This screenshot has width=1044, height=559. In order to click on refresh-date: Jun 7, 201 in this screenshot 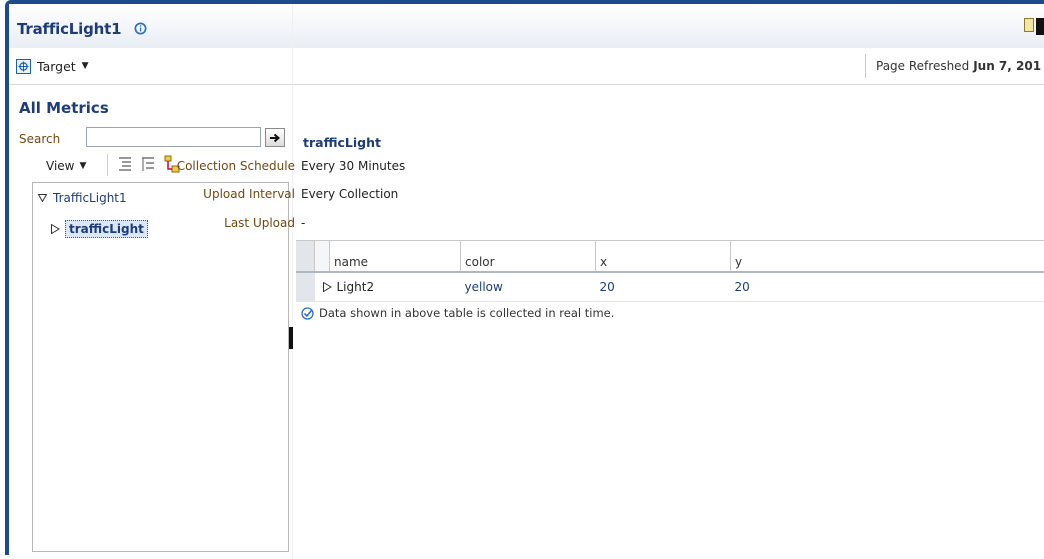, I will do `click(1007, 66)`.